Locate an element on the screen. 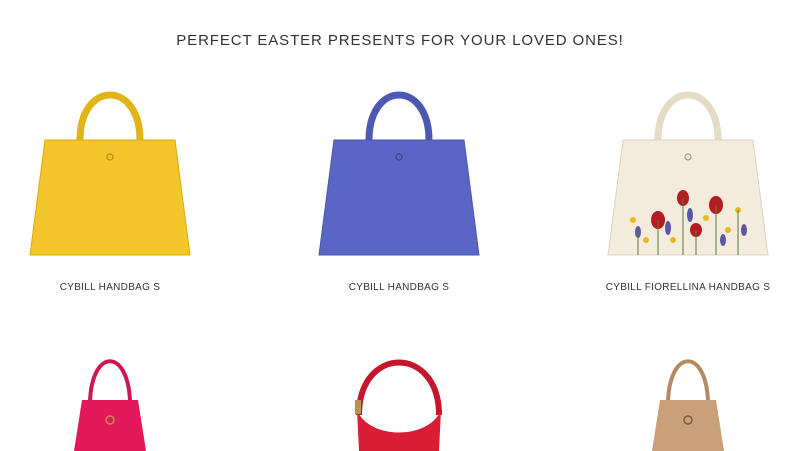 This screenshot has width=800, height=451. product-image-floral-handbag is located at coordinates (688, 170).